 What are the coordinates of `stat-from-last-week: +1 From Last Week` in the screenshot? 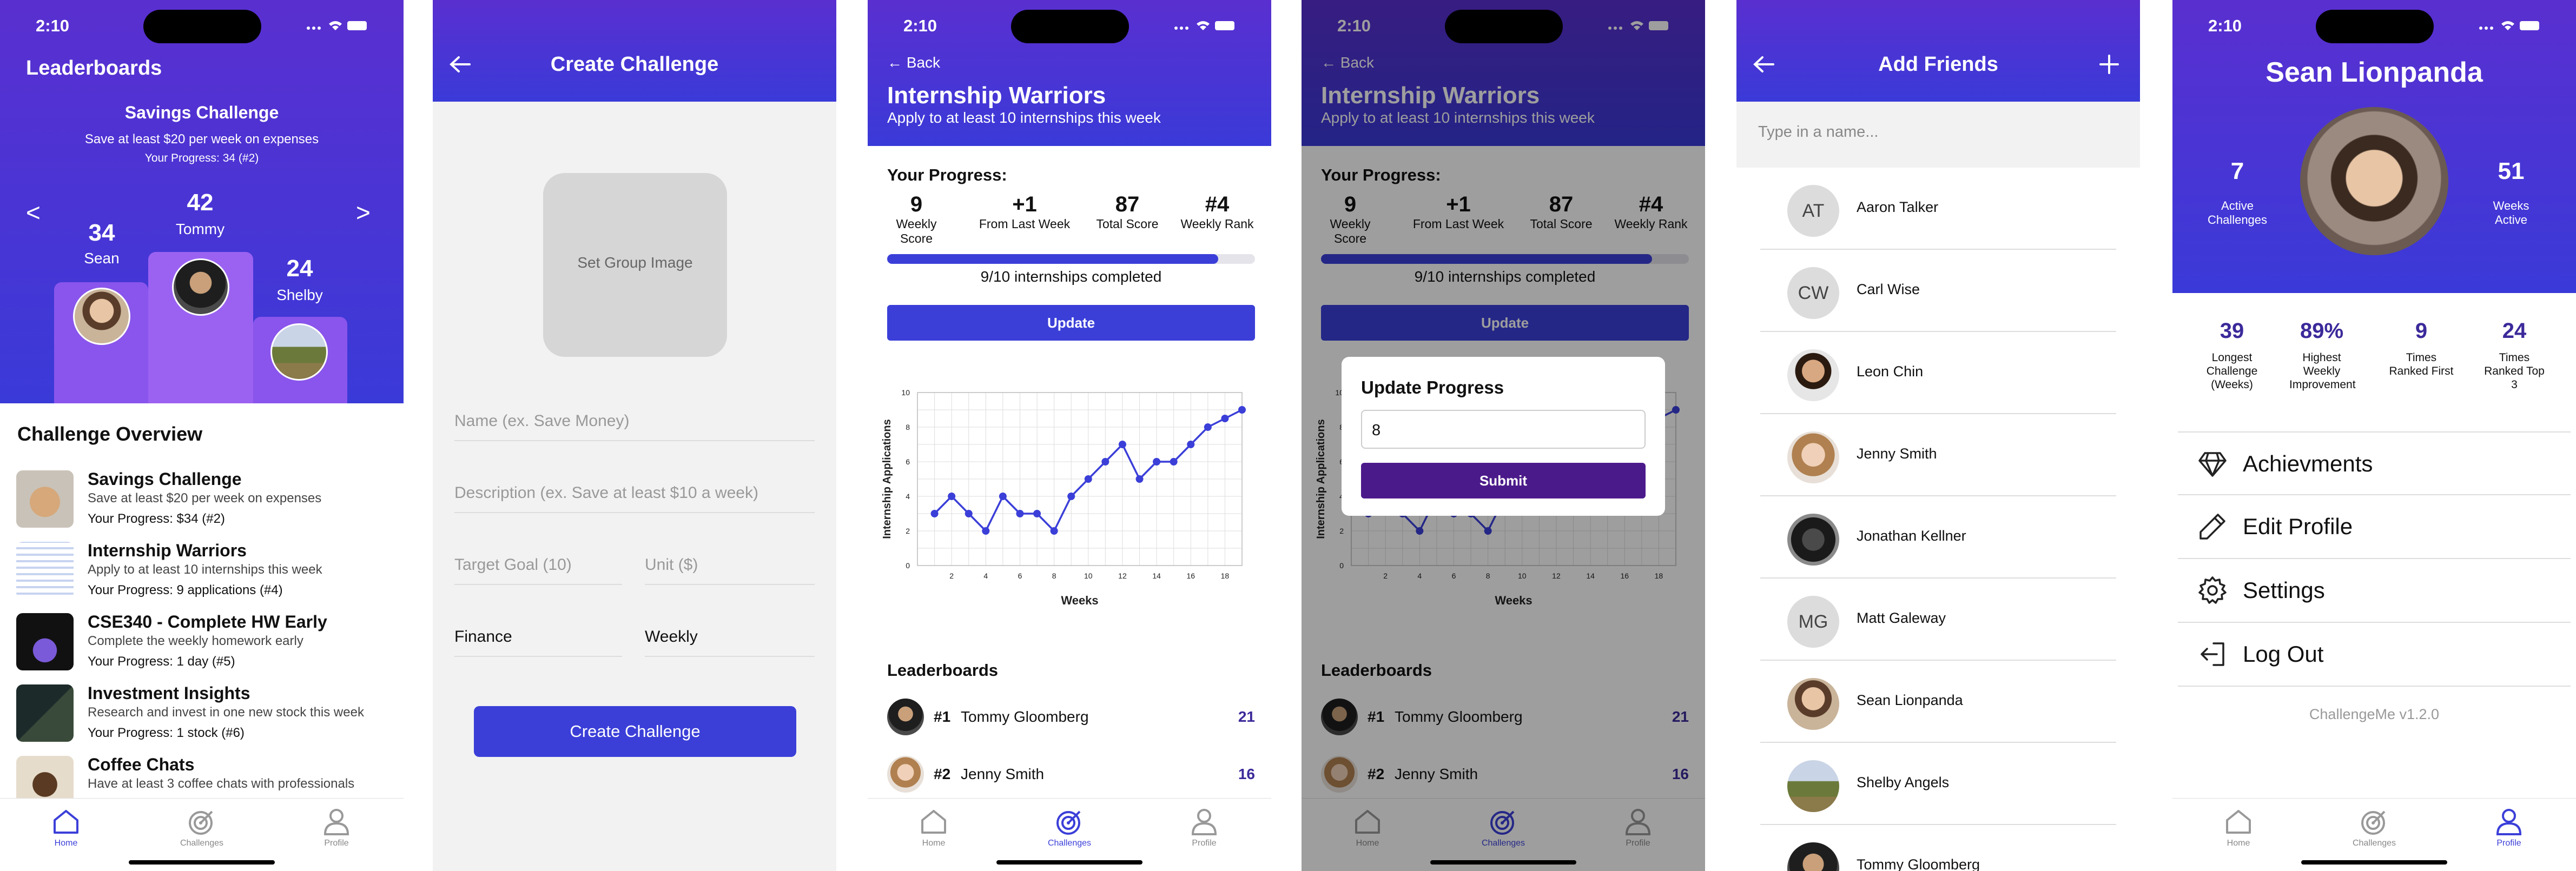 It's located at (1024, 211).